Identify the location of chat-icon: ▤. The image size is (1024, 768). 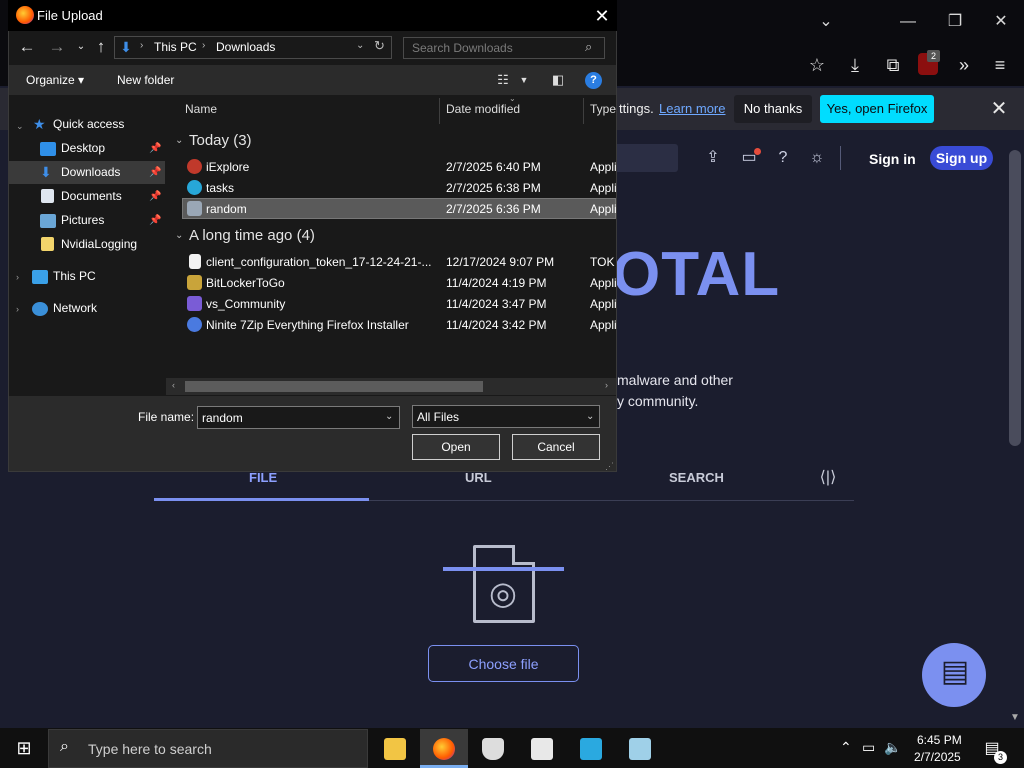
(955, 671).